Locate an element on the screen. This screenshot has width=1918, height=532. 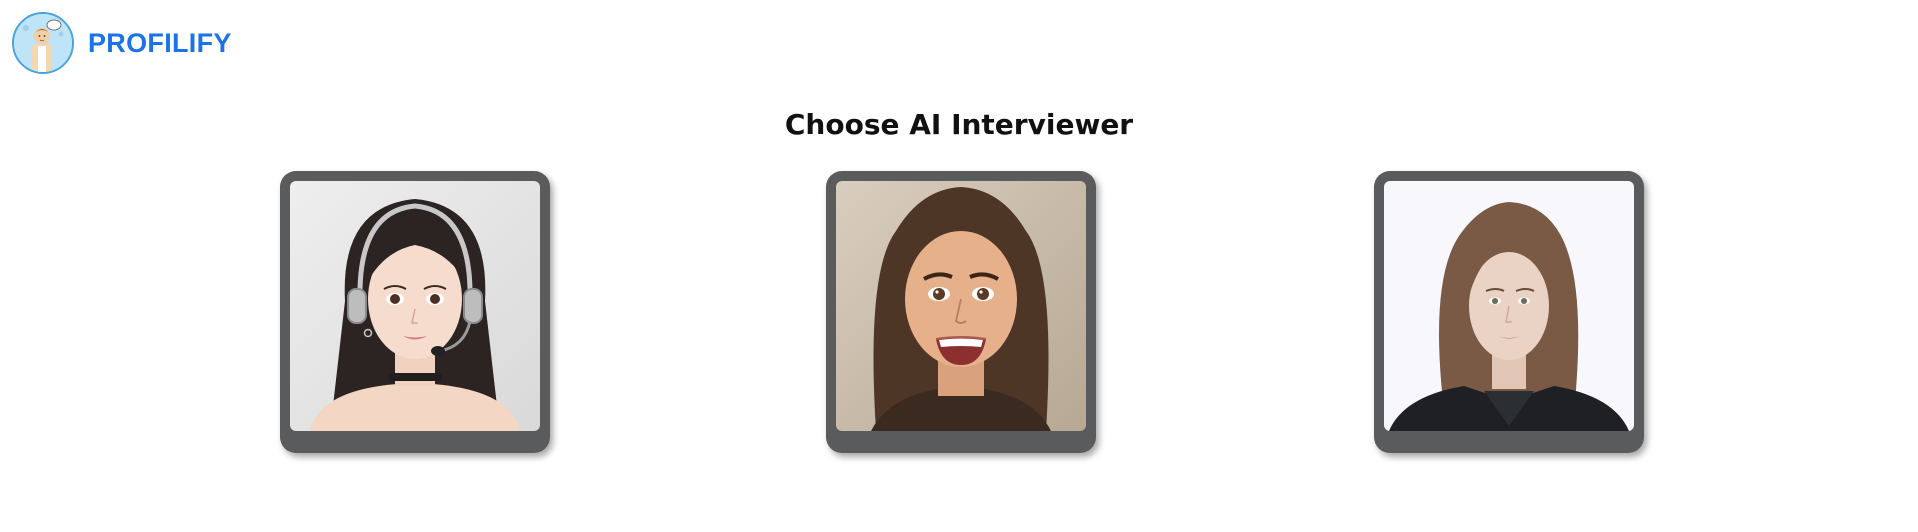
interviewer-avatar-realistic-icon is located at coordinates (1509, 306).